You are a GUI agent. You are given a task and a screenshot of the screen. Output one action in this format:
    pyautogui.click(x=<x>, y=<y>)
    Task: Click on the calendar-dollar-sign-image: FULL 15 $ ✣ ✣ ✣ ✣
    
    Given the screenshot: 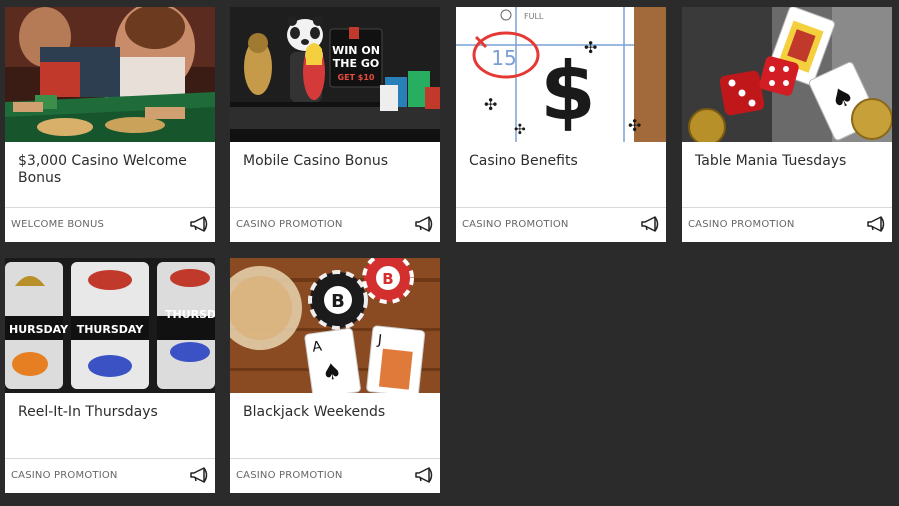 What is the action you would take?
    pyautogui.click(x=561, y=74)
    